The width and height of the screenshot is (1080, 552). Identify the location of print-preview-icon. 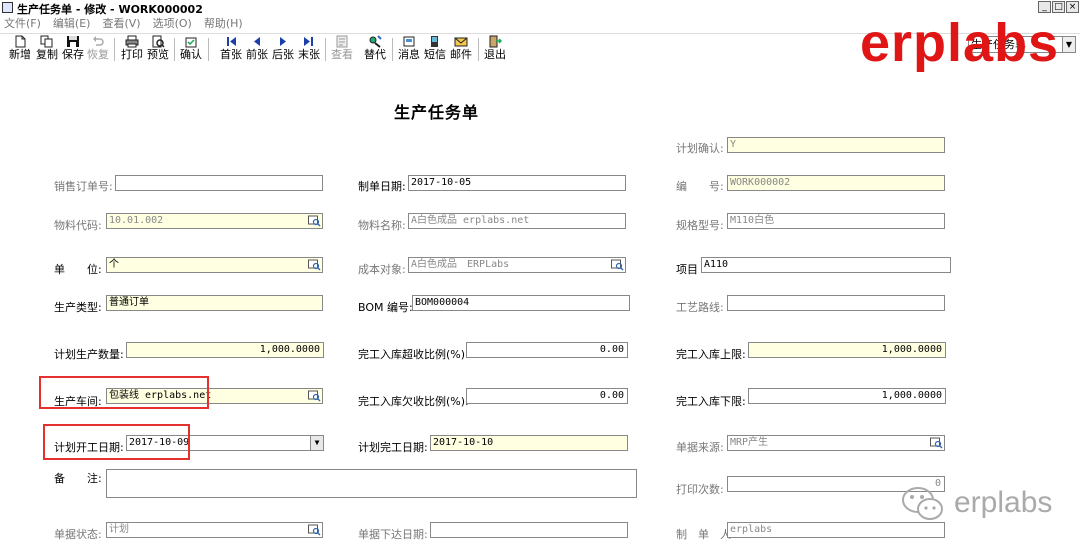
(158, 41).